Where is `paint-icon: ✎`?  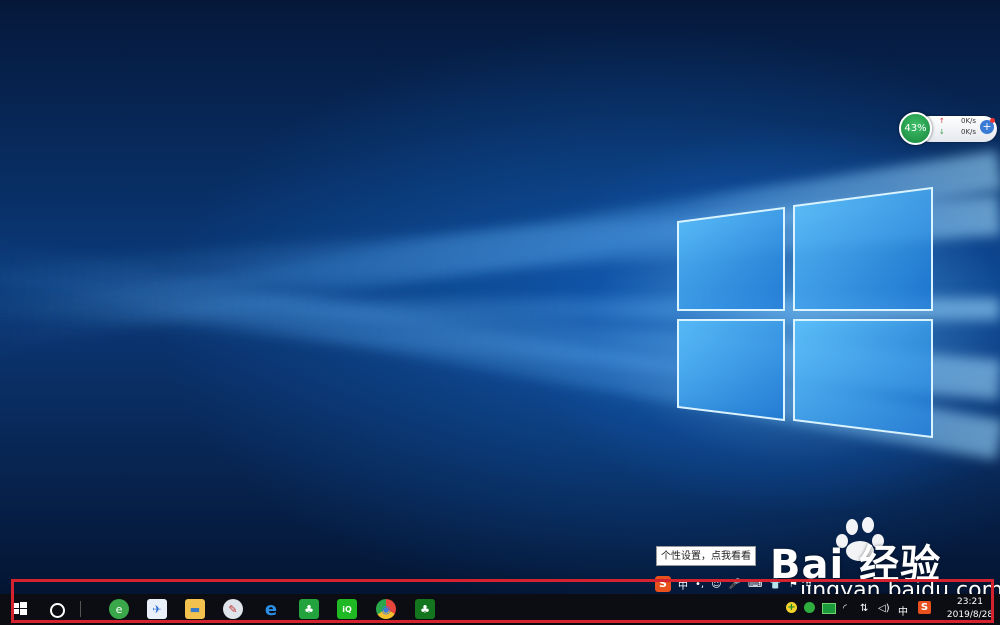
paint-icon: ✎ is located at coordinates (233, 609).